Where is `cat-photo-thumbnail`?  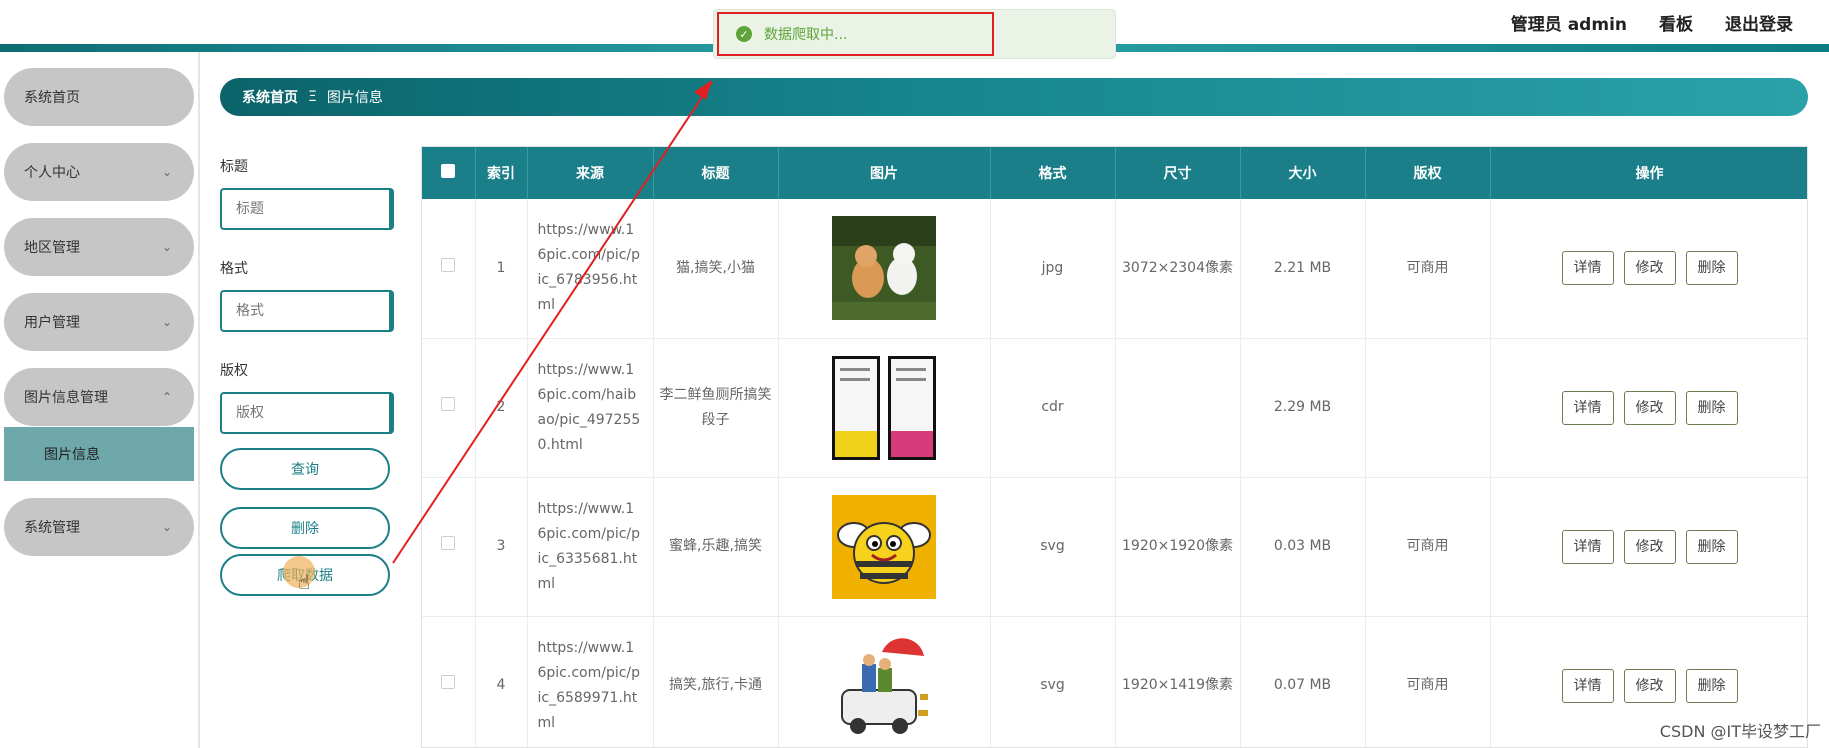
cat-photo-thumbnail is located at coordinates (884, 268).